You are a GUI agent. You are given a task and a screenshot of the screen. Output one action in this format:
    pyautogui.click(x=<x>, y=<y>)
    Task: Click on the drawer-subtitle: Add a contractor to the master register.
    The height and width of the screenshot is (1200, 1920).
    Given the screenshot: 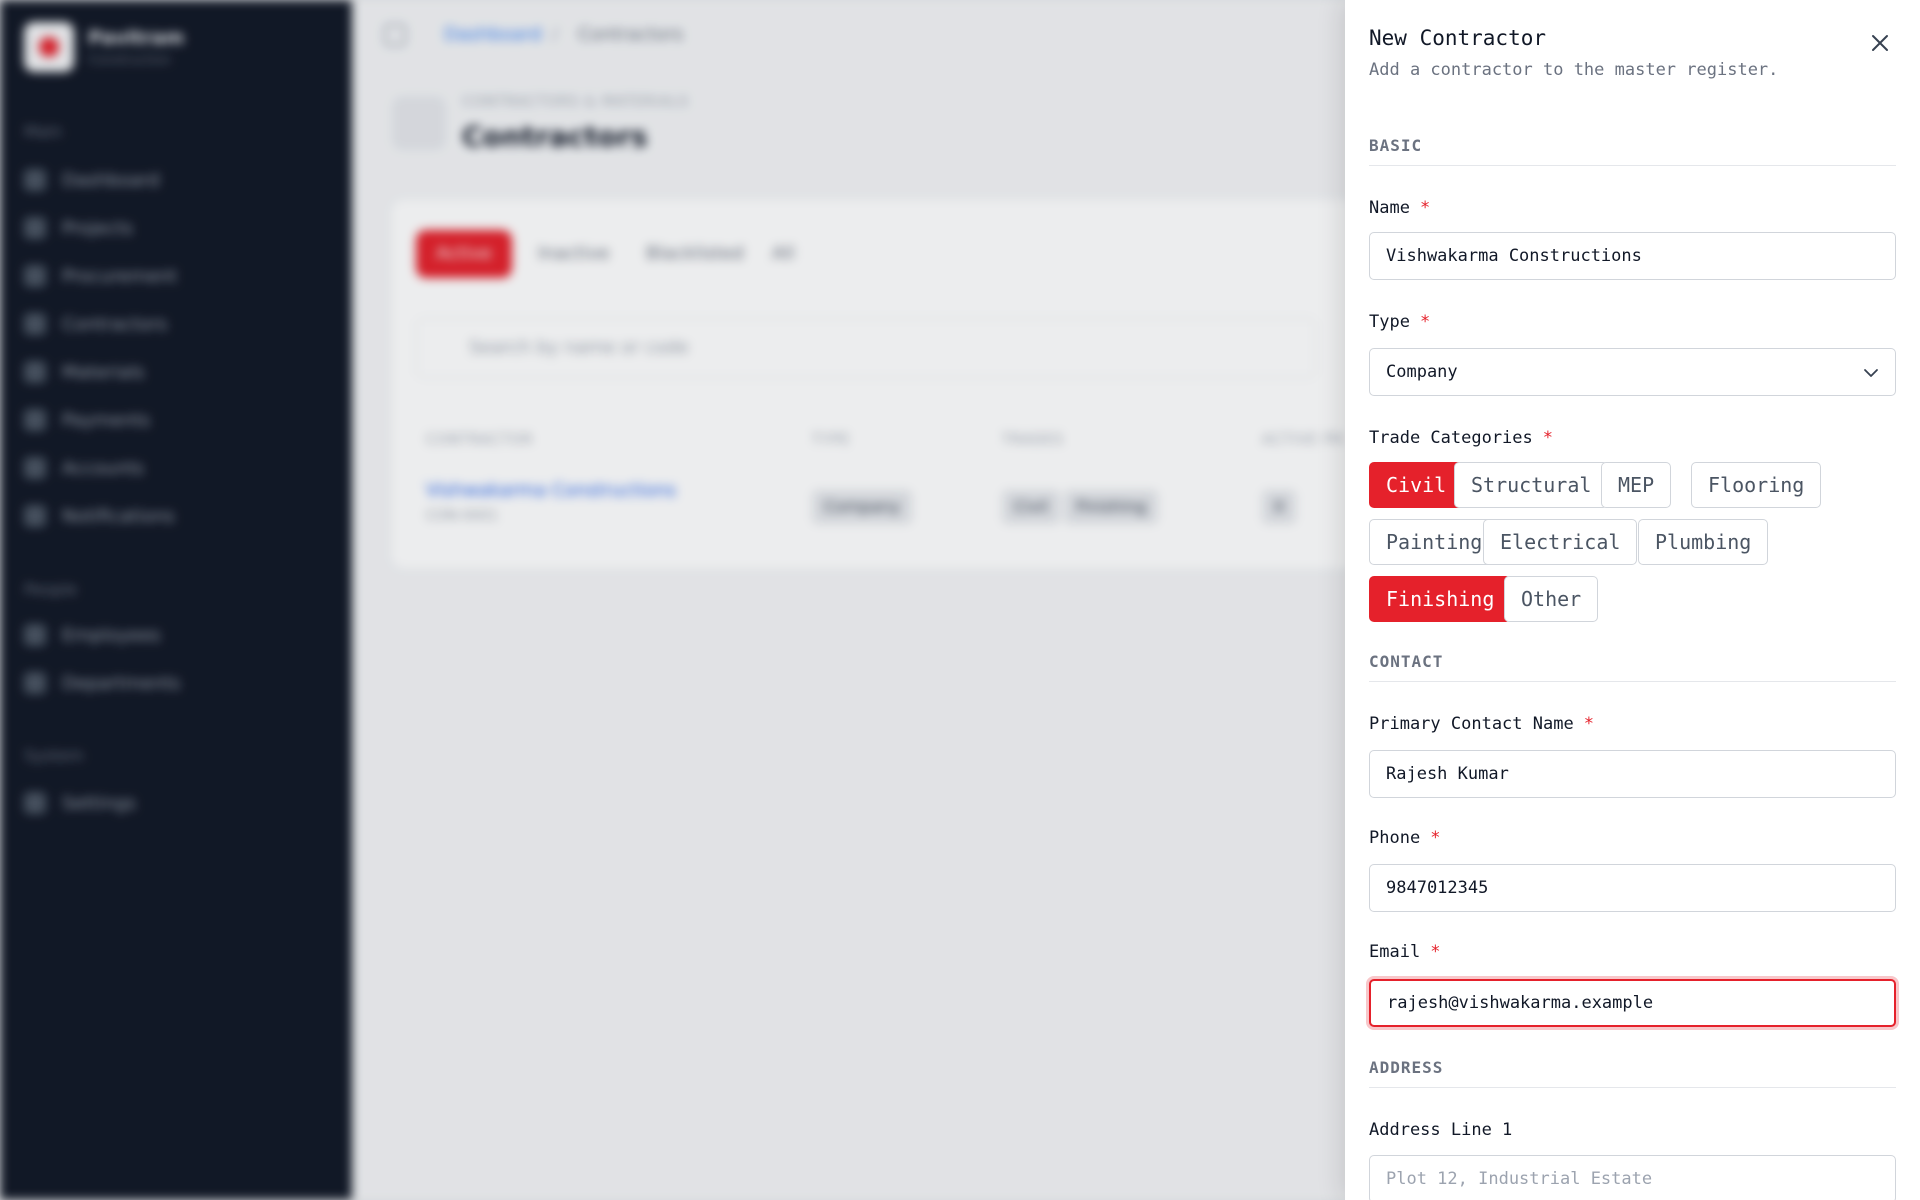 What is the action you would take?
    pyautogui.click(x=1574, y=70)
    